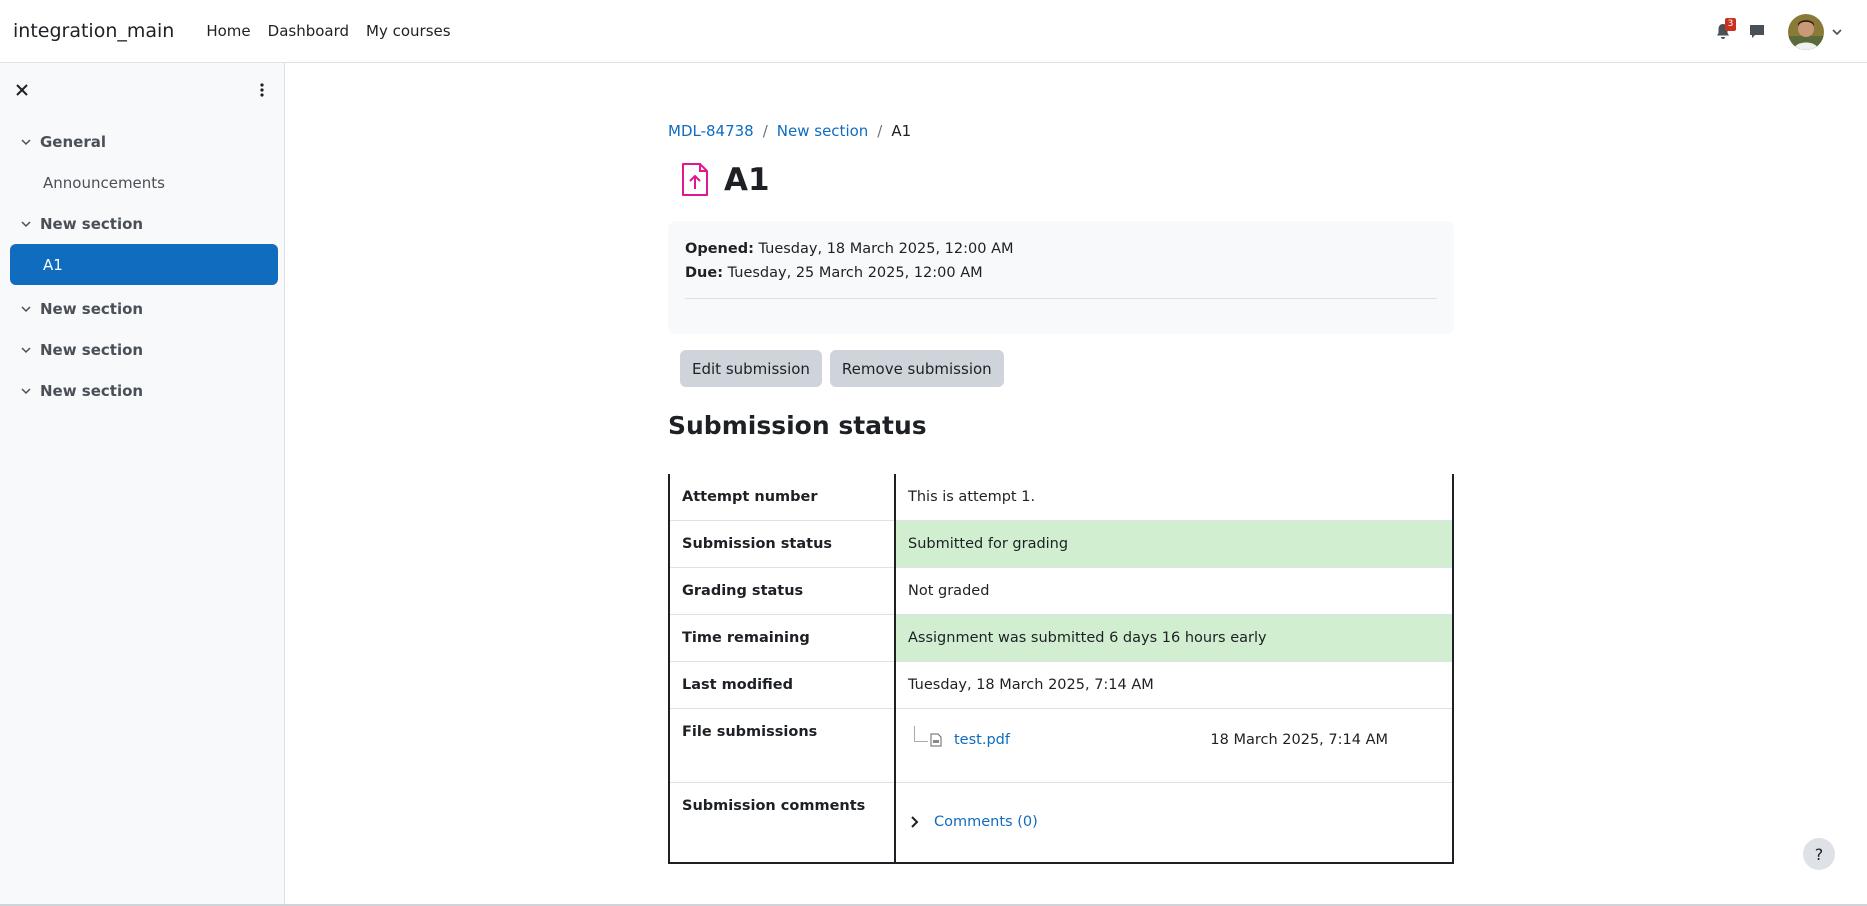  I want to click on navbar-user-area: 3, so click(1786, 31).